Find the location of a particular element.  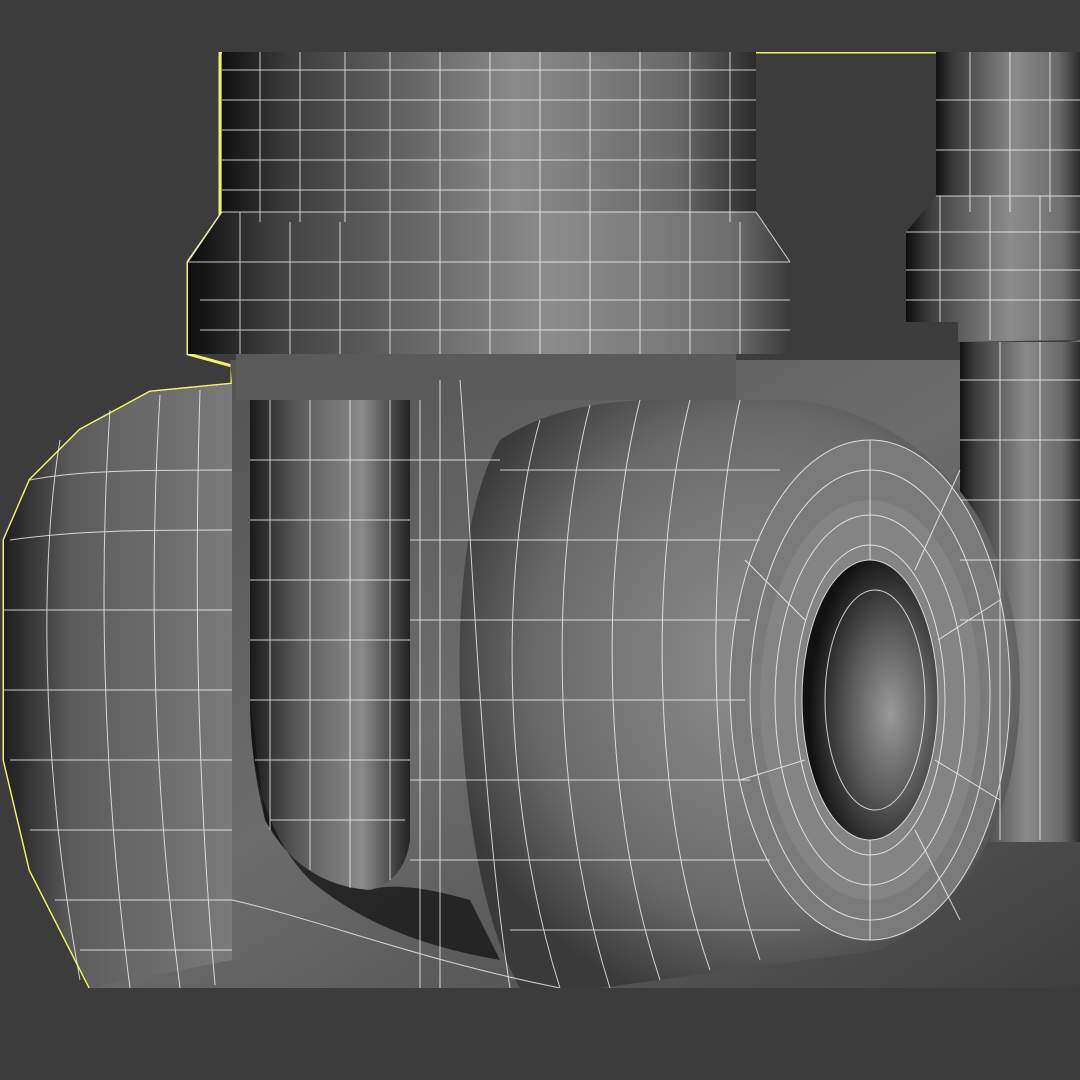

ring-bore is located at coordinates (870, 700).